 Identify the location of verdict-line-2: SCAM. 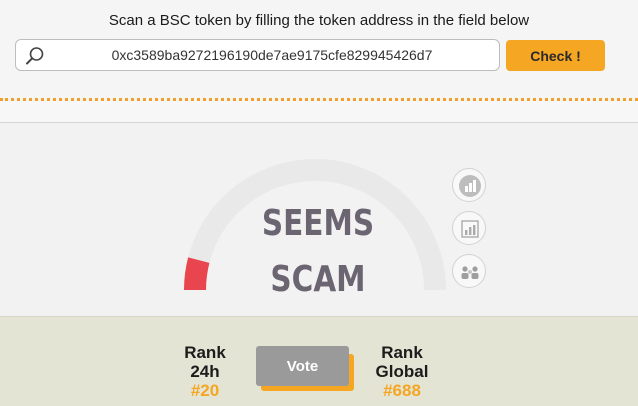
(318, 279).